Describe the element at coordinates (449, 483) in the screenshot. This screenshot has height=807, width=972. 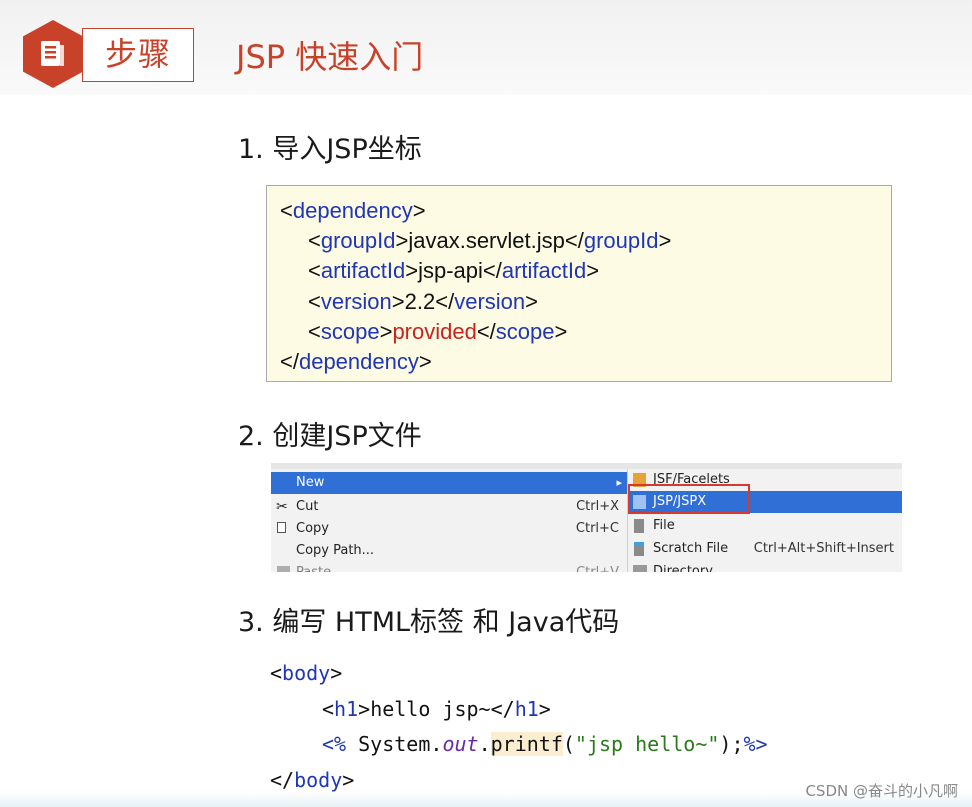
I see `menu-item-new: New ▸` at that location.